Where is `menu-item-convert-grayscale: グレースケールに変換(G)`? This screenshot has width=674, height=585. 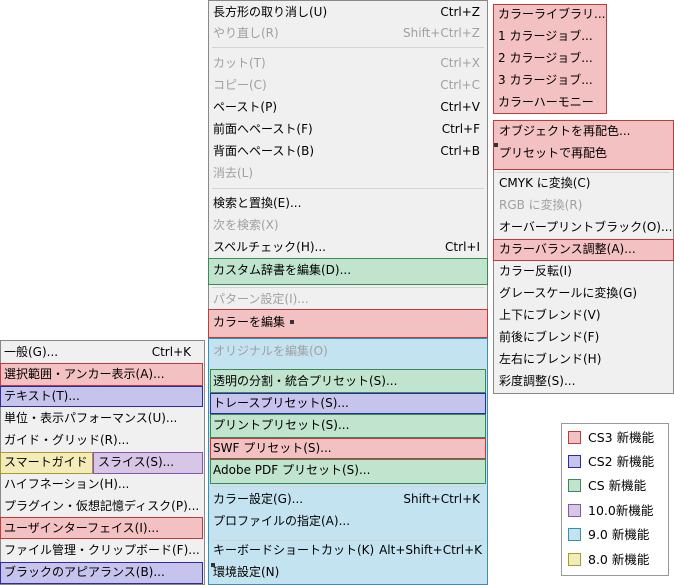 menu-item-convert-grayscale: グレースケールに変換(G) is located at coordinates (584, 294).